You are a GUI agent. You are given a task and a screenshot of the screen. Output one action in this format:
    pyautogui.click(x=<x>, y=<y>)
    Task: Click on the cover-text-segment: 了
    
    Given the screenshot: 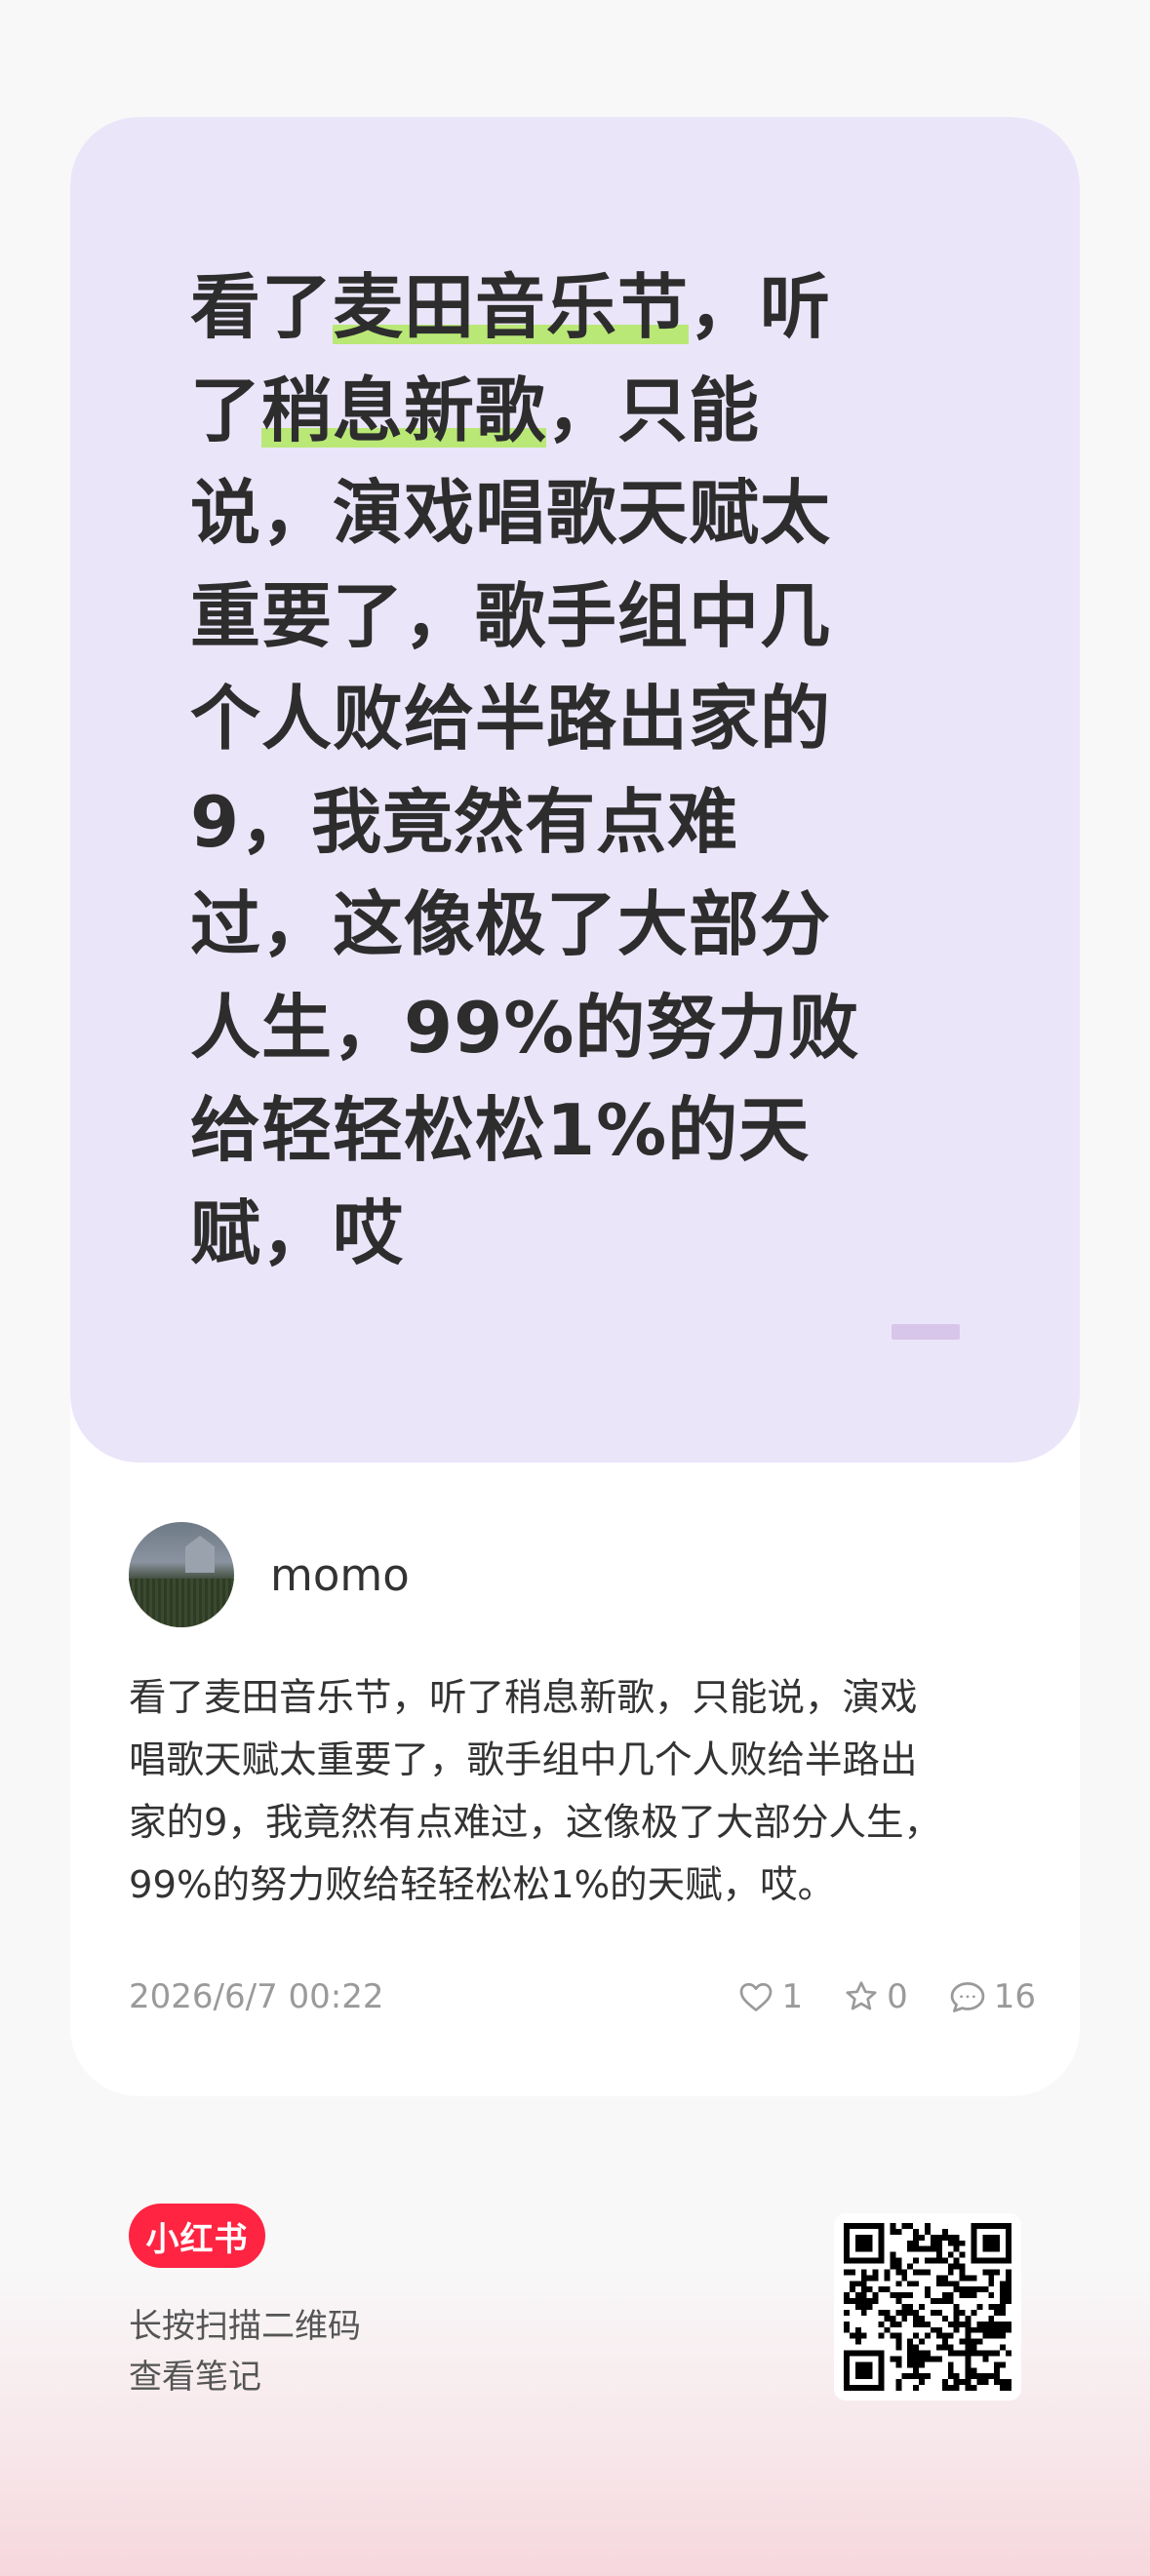 What is the action you would take?
    pyautogui.click(x=226, y=410)
    